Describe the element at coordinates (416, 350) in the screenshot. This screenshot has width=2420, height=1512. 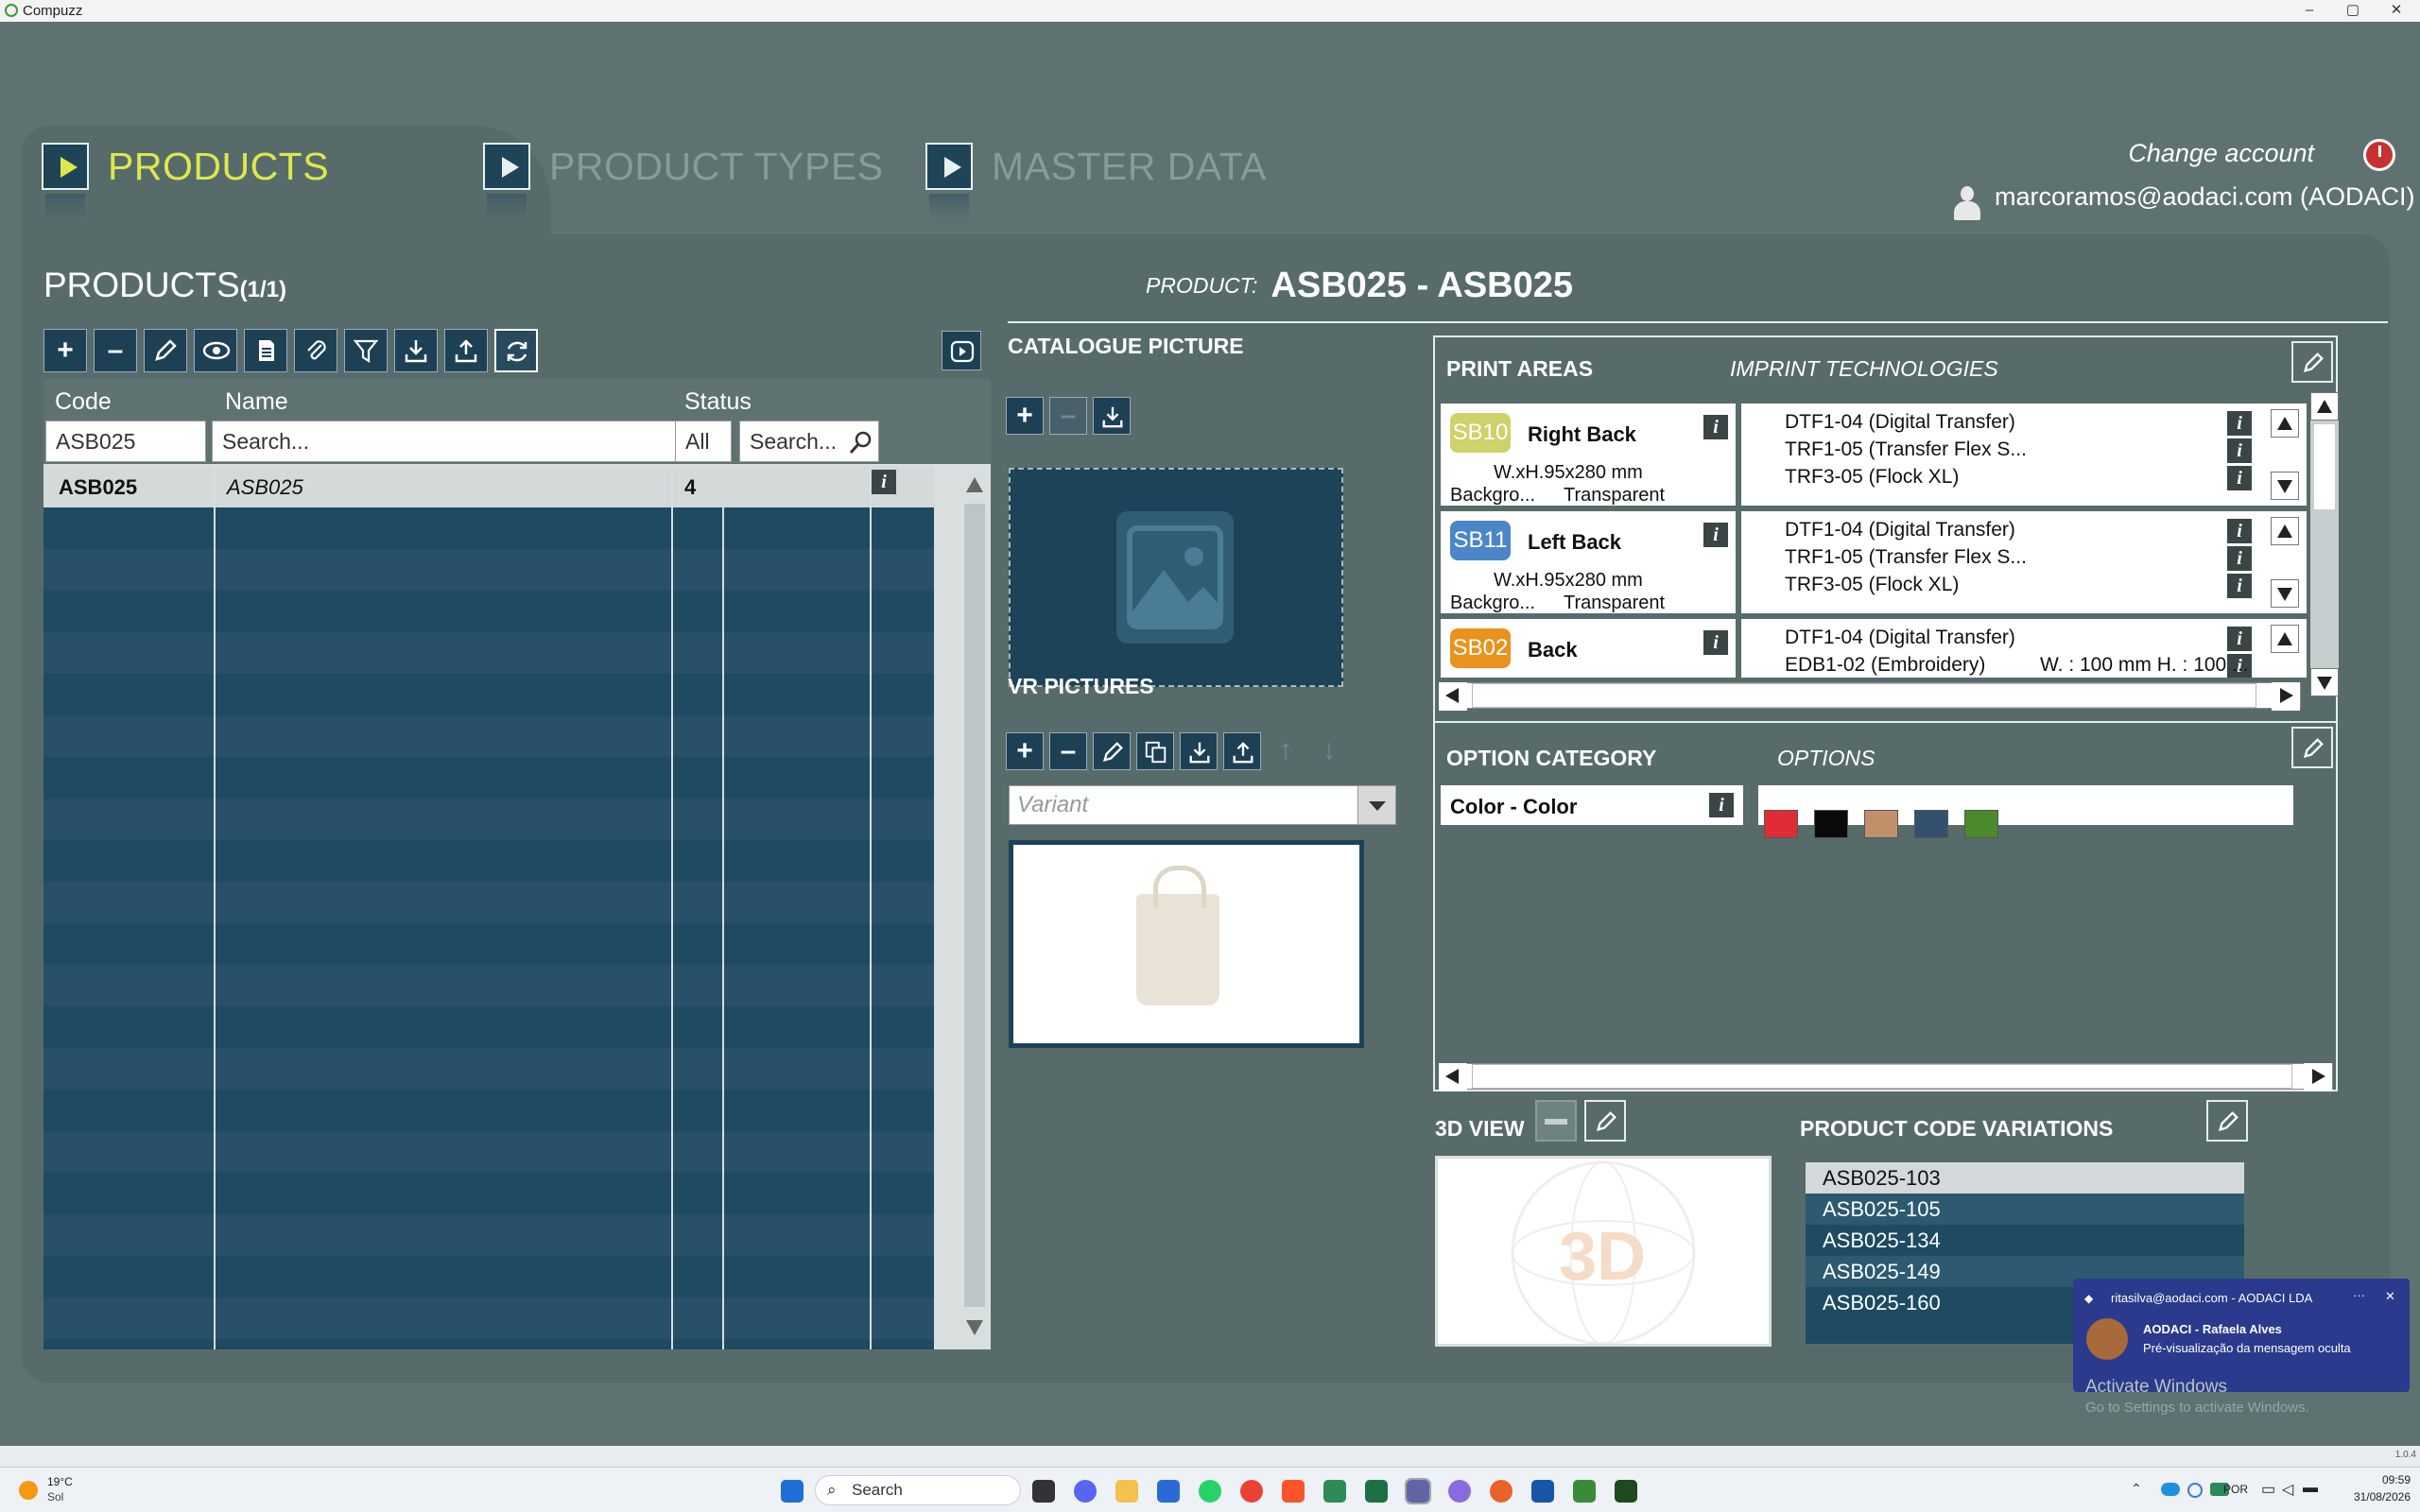
I see `download-button` at that location.